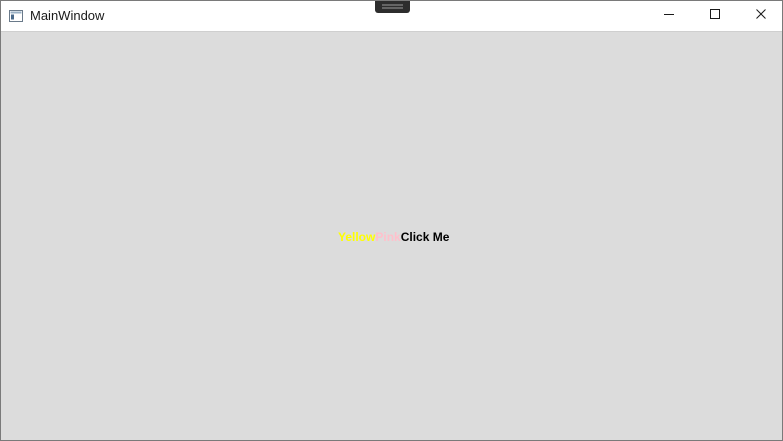 The image size is (783, 441). Describe the element at coordinates (392, 7) in the screenshot. I see `snap-layout-grip` at that location.